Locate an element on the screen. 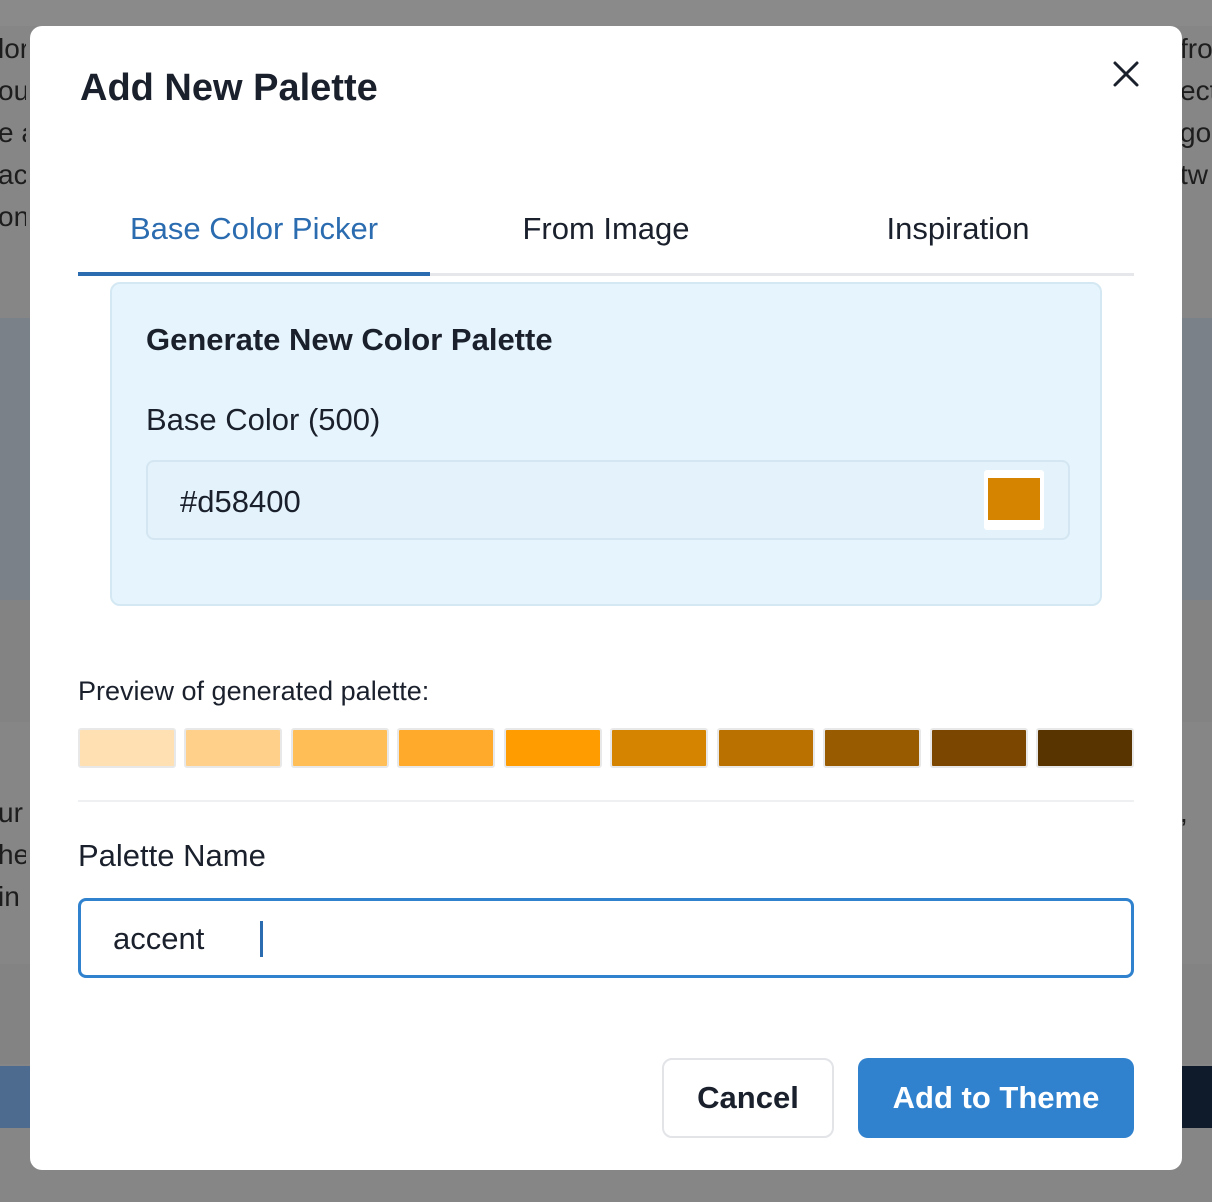 The width and height of the screenshot is (1212, 1202). base-color-input is located at coordinates (570, 502).